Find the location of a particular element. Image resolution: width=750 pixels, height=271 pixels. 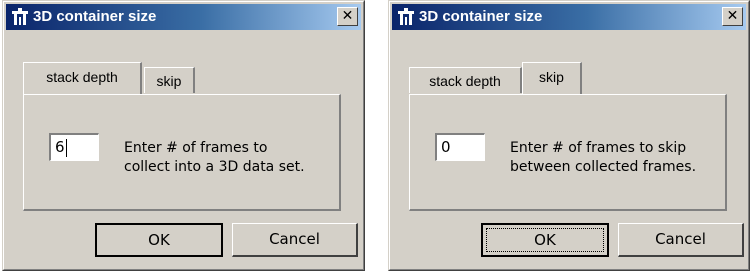

instruction-line-1: Enter # of frames to is located at coordinates (196, 148).